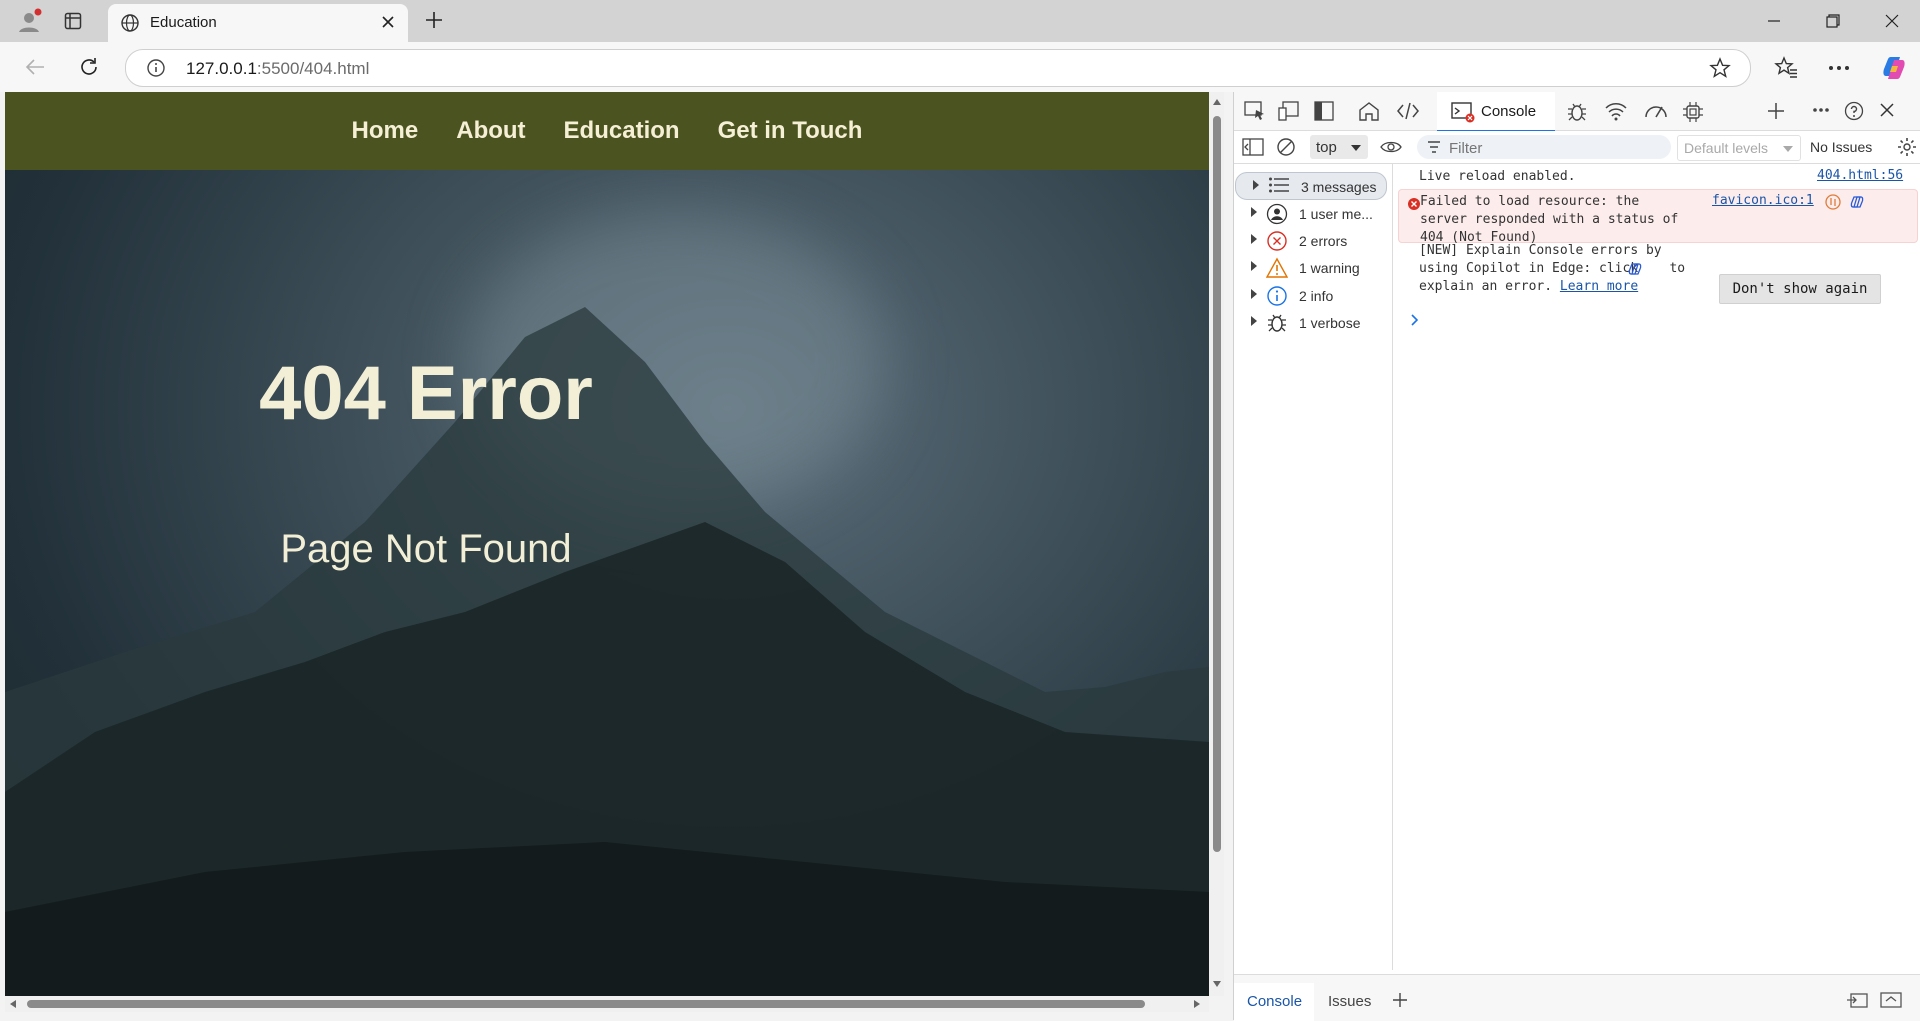 Image resolution: width=1920 pixels, height=1021 pixels. I want to click on log-levels-label: Default levels, so click(1726, 148).